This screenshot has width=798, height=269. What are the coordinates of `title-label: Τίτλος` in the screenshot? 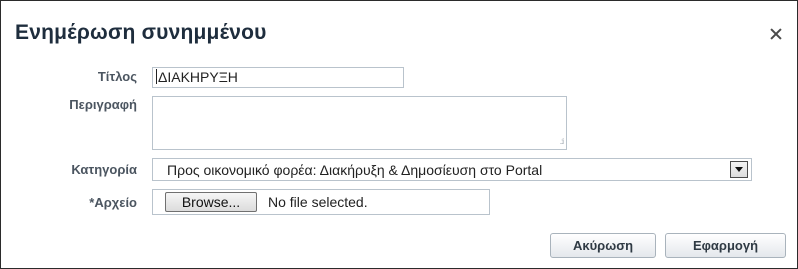 It's located at (117, 76).